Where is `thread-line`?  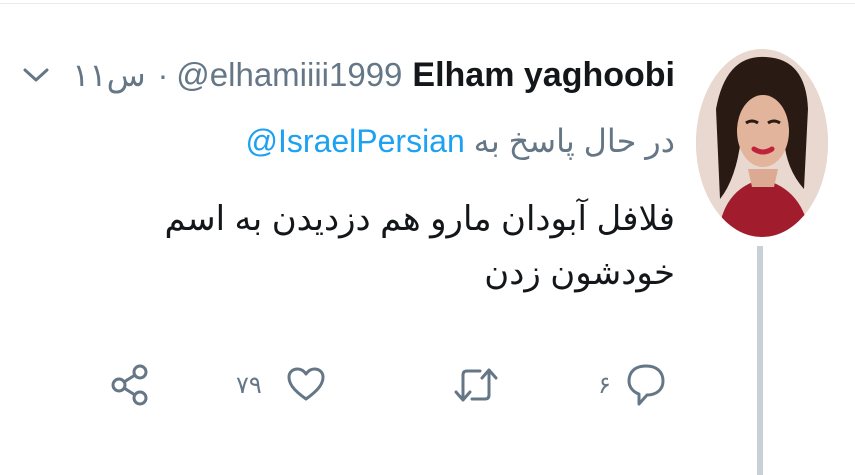 thread-line is located at coordinates (760, 360).